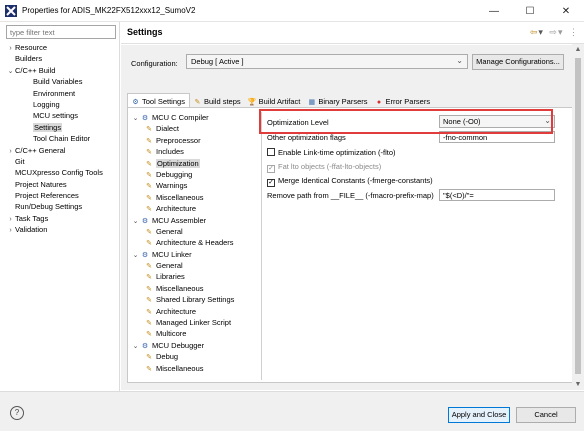  Describe the element at coordinates (172, 254) in the screenshot. I see `tree-node-label: MCU Linker` at that location.